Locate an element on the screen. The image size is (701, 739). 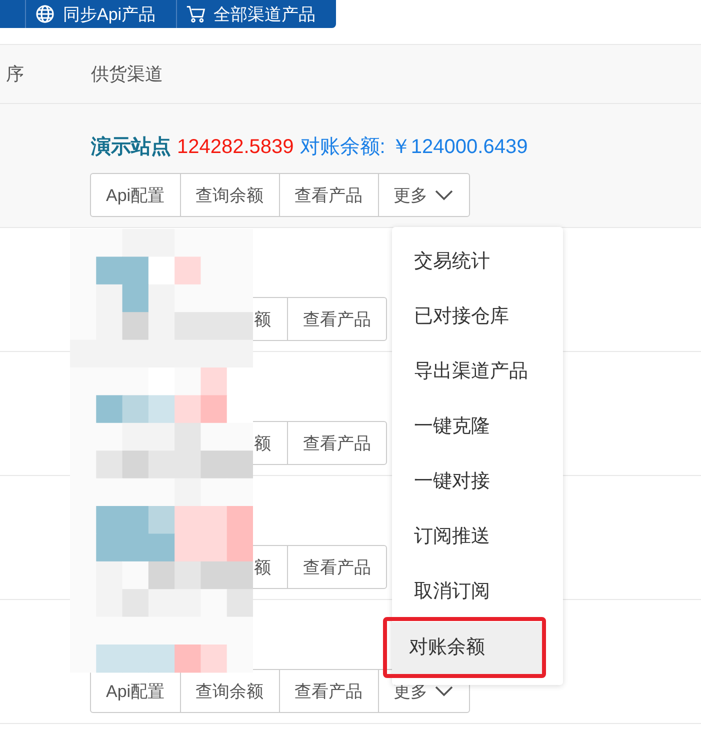
menu-item: 导出渠道产品 is located at coordinates (477, 372).